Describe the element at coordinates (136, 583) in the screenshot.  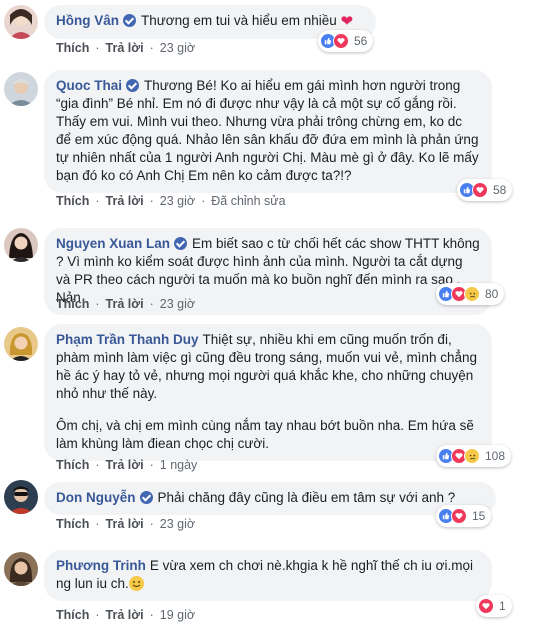
I see `smile-emoji-icon` at that location.